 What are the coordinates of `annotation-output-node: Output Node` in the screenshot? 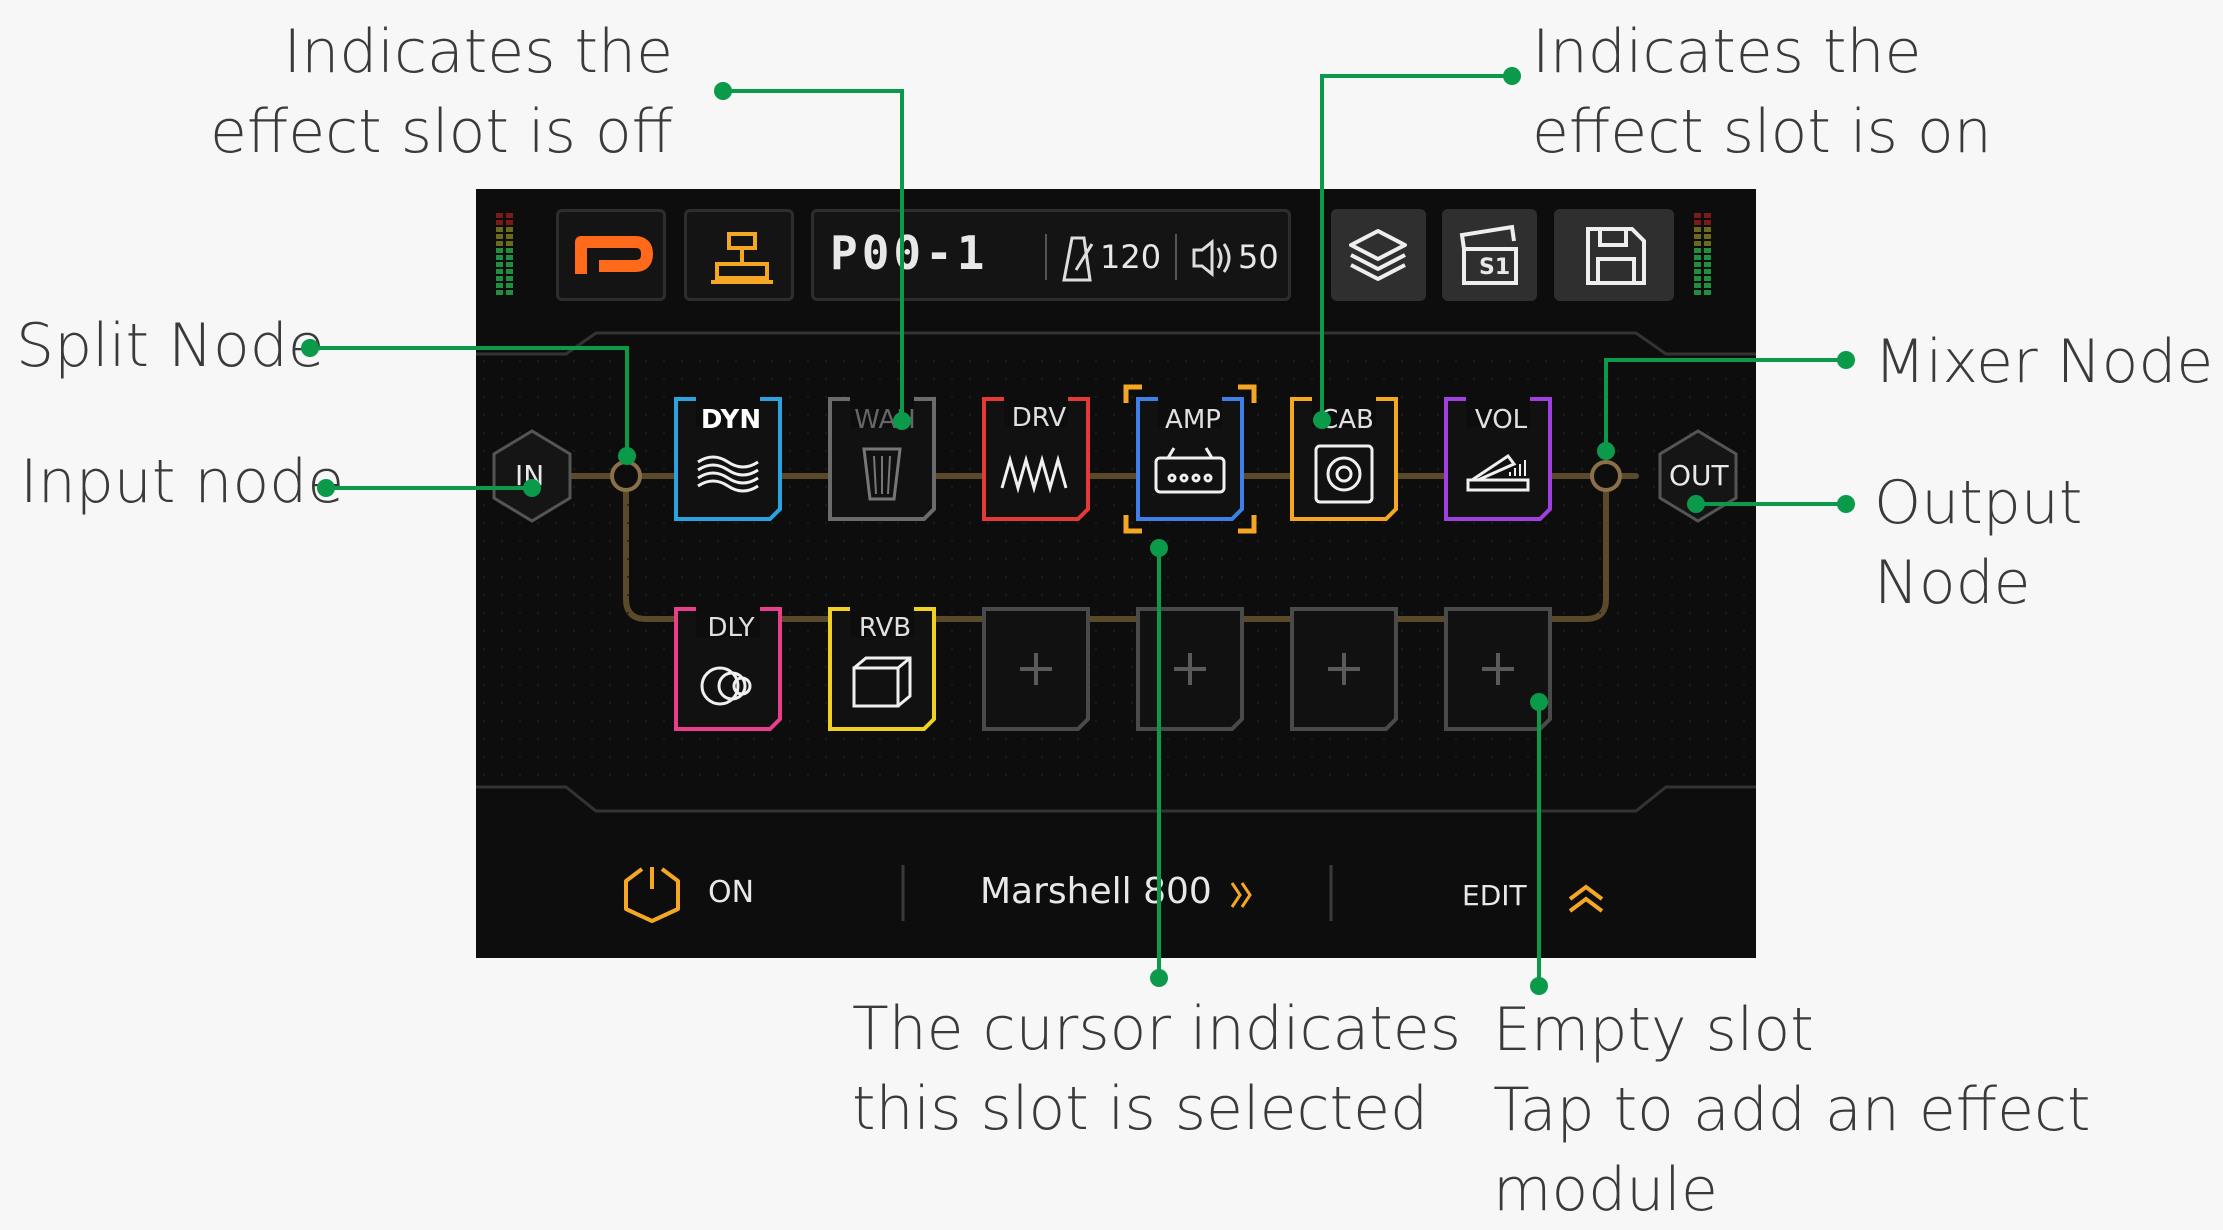 It's located at (1978, 543).